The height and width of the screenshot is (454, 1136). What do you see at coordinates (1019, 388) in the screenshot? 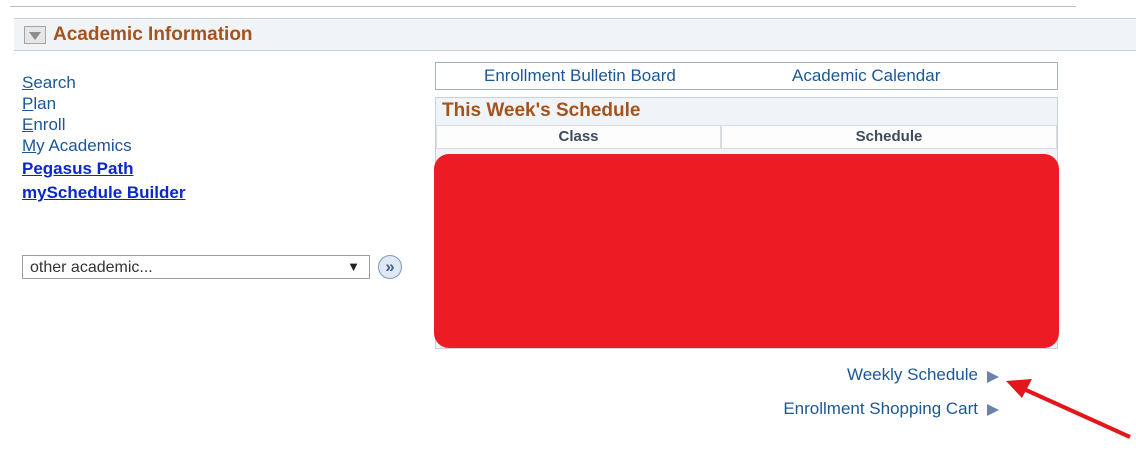
I see `annotation-arrow-head` at bounding box center [1019, 388].